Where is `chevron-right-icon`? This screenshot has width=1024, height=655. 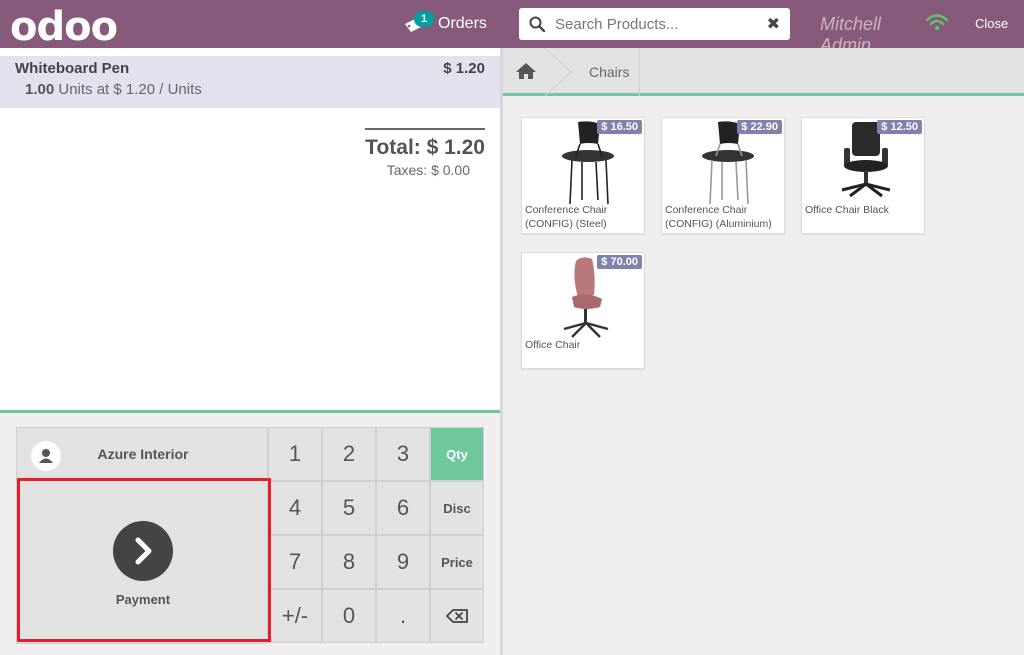
chevron-right-icon is located at coordinates (143, 551).